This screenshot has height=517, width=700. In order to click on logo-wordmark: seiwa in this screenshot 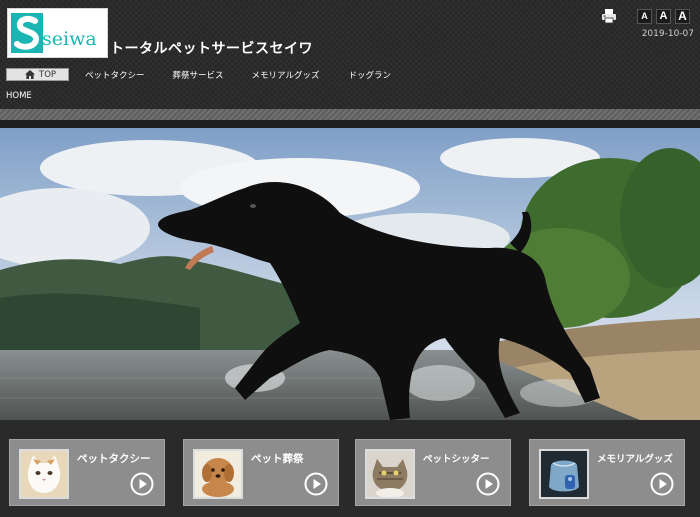, I will do `click(69, 39)`.